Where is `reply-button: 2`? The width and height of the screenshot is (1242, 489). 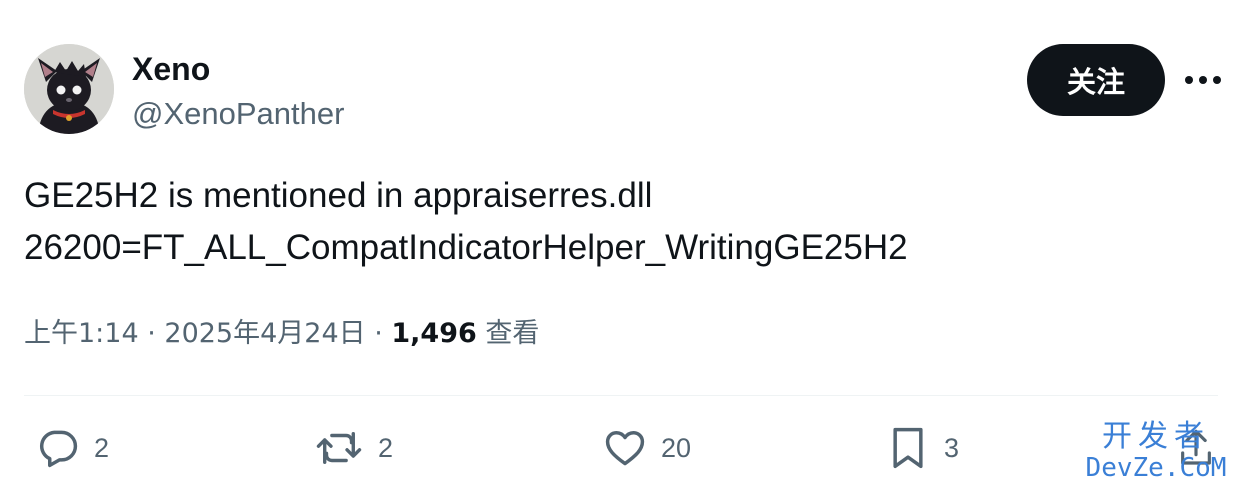 reply-button: 2 is located at coordinates (72, 448).